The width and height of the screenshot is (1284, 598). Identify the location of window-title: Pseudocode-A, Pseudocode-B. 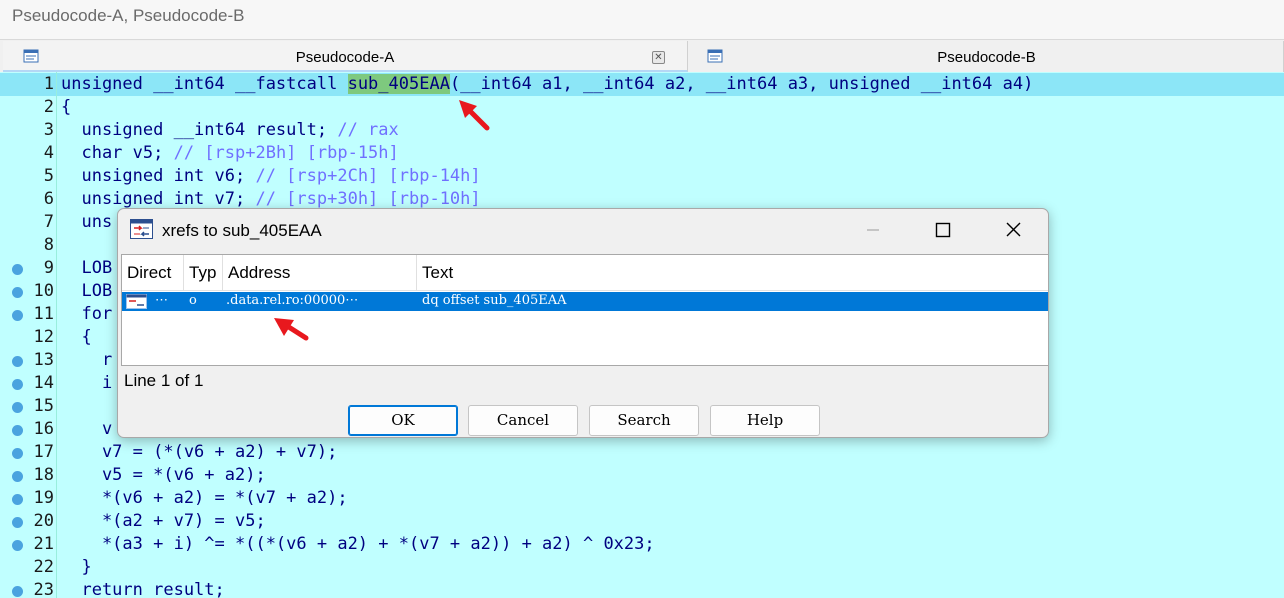
(642, 20).